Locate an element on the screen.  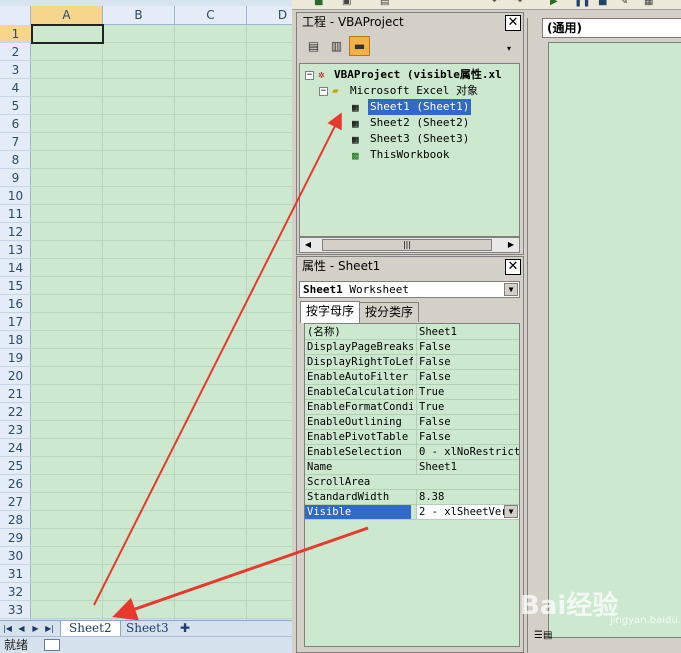
row-header-12: 12 is located at coordinates (15, 232).